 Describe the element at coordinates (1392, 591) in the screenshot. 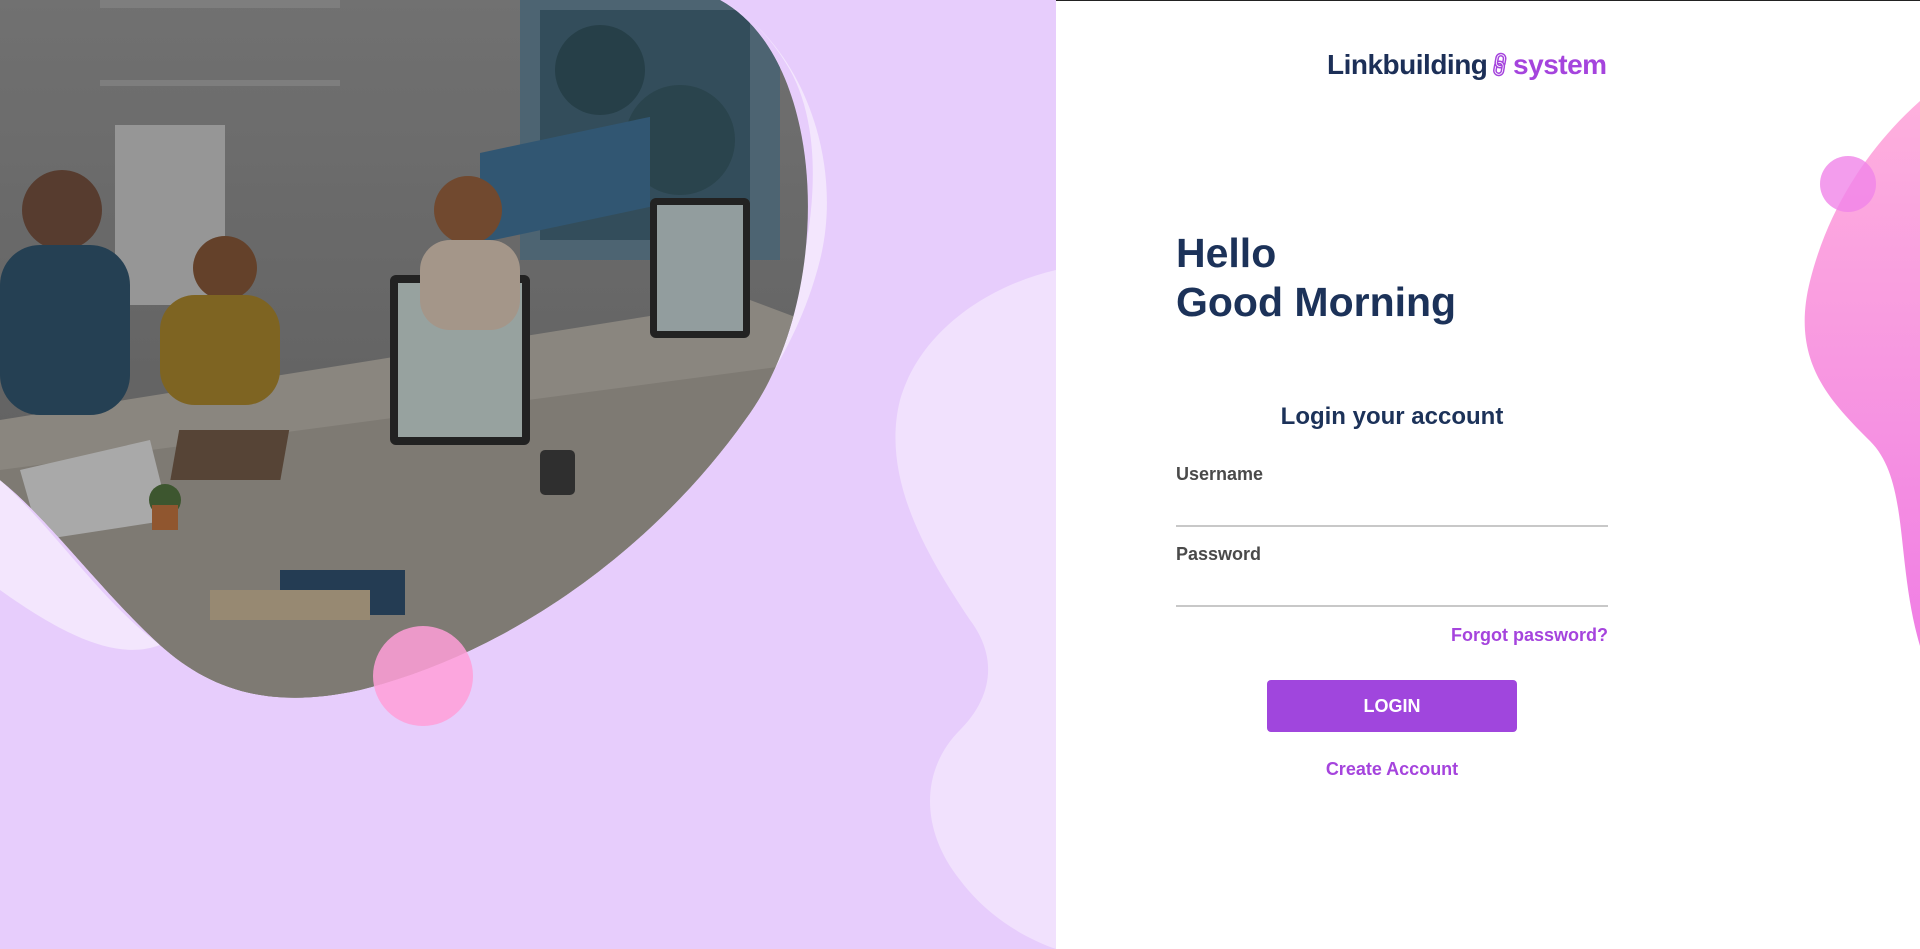

I see `password-input` at that location.